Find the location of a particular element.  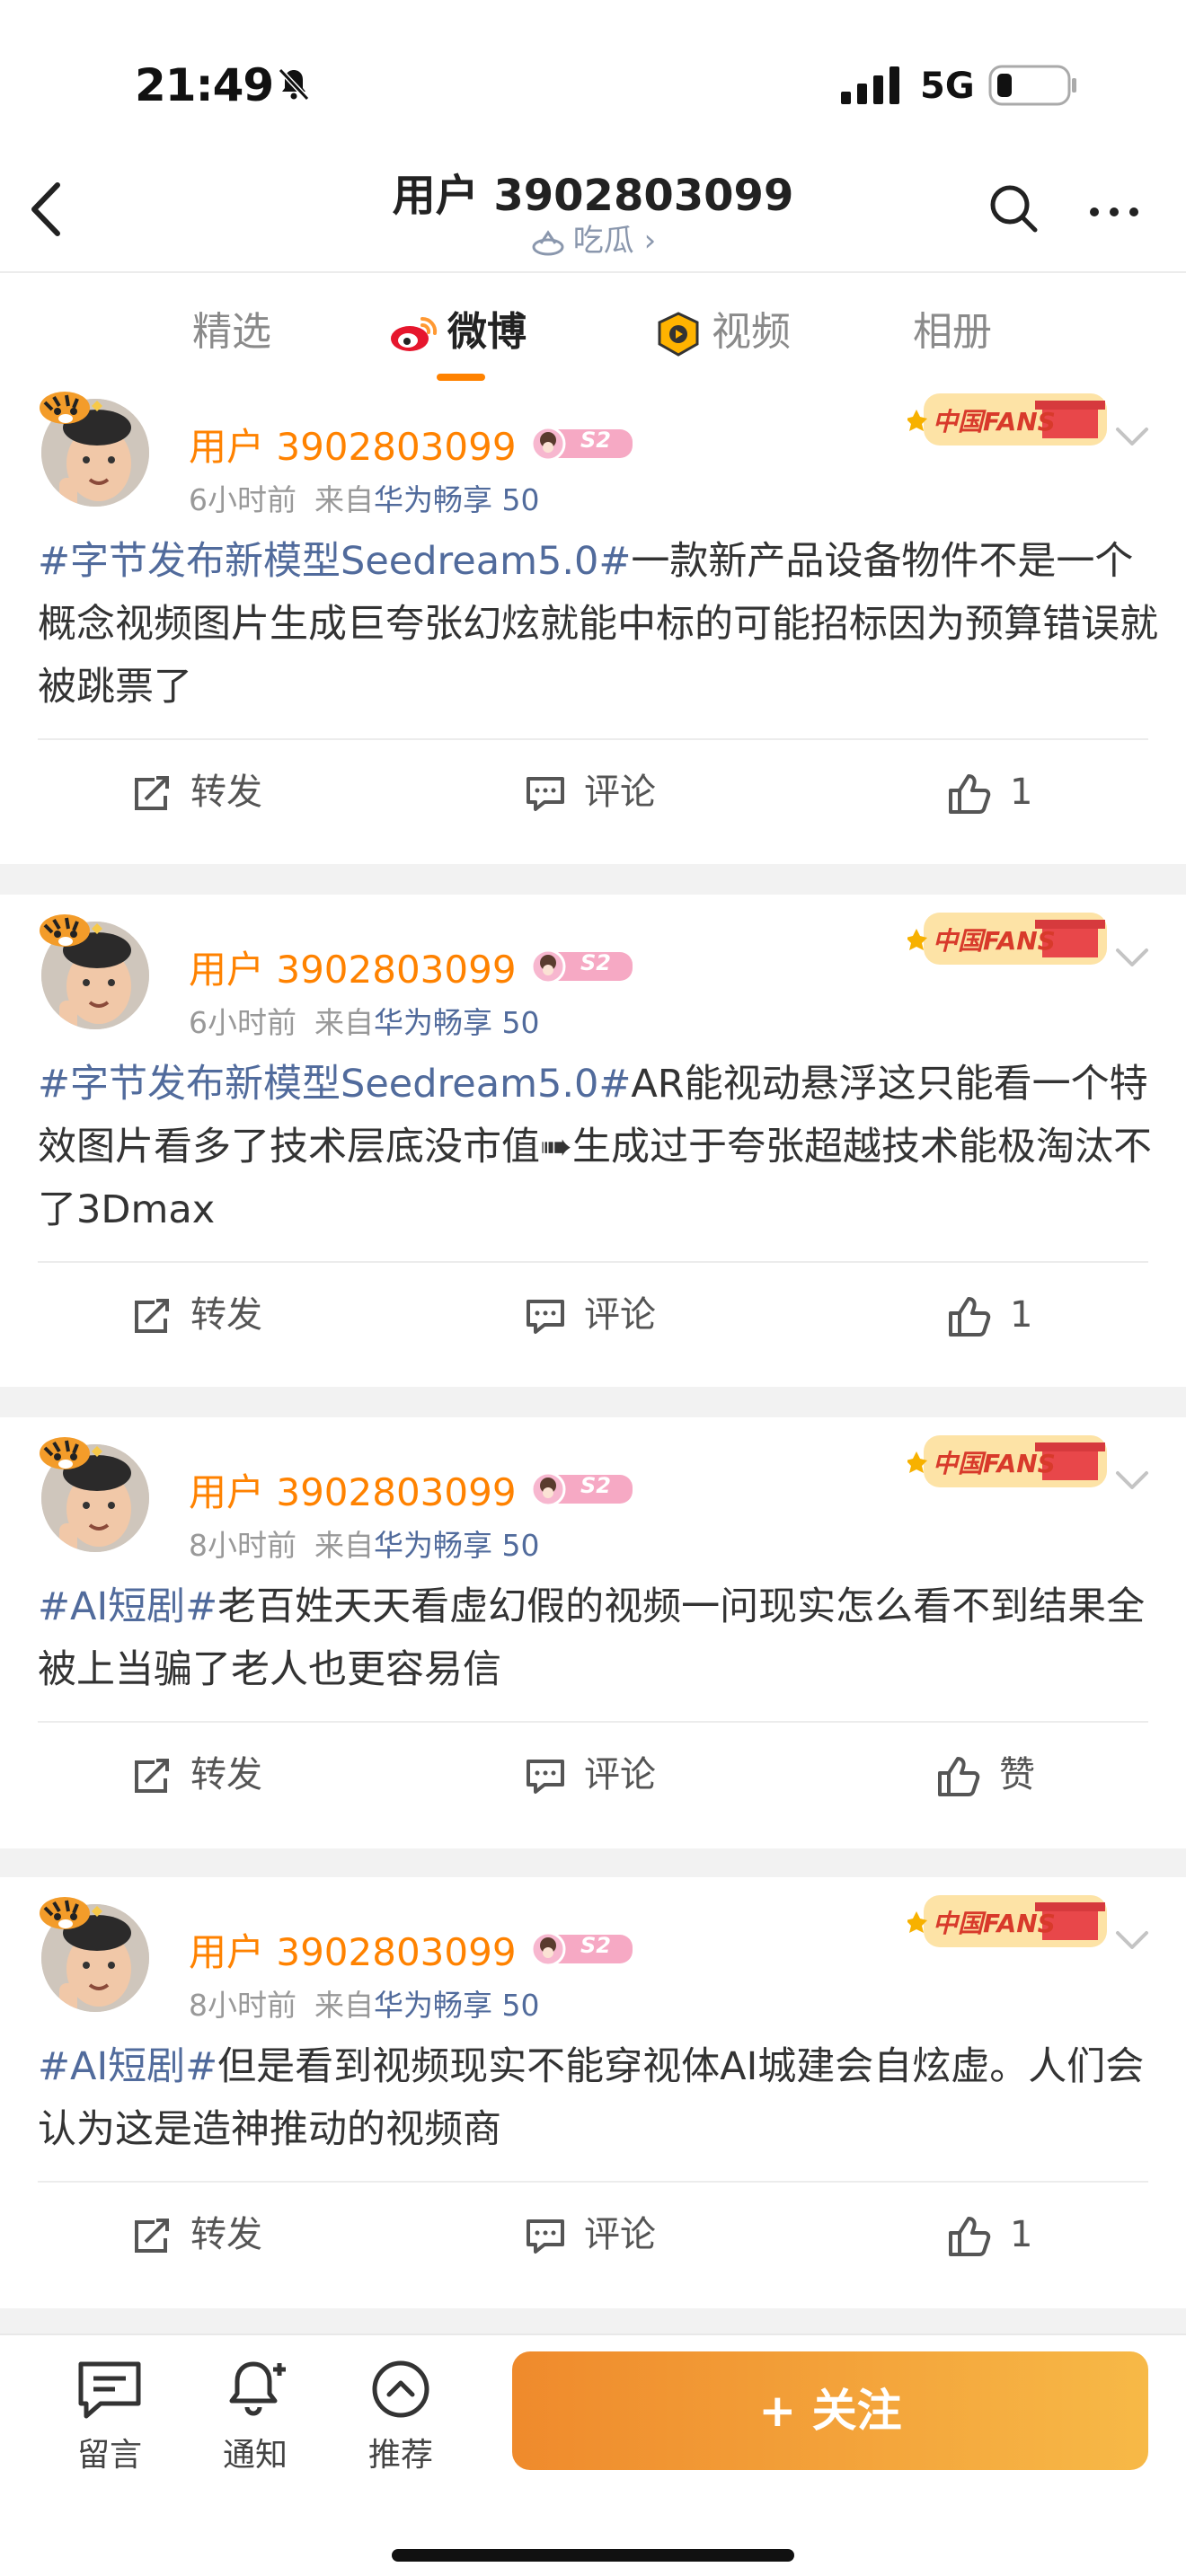

profile-tabs: 精选 微博 视频 相册 is located at coordinates (593, 329).